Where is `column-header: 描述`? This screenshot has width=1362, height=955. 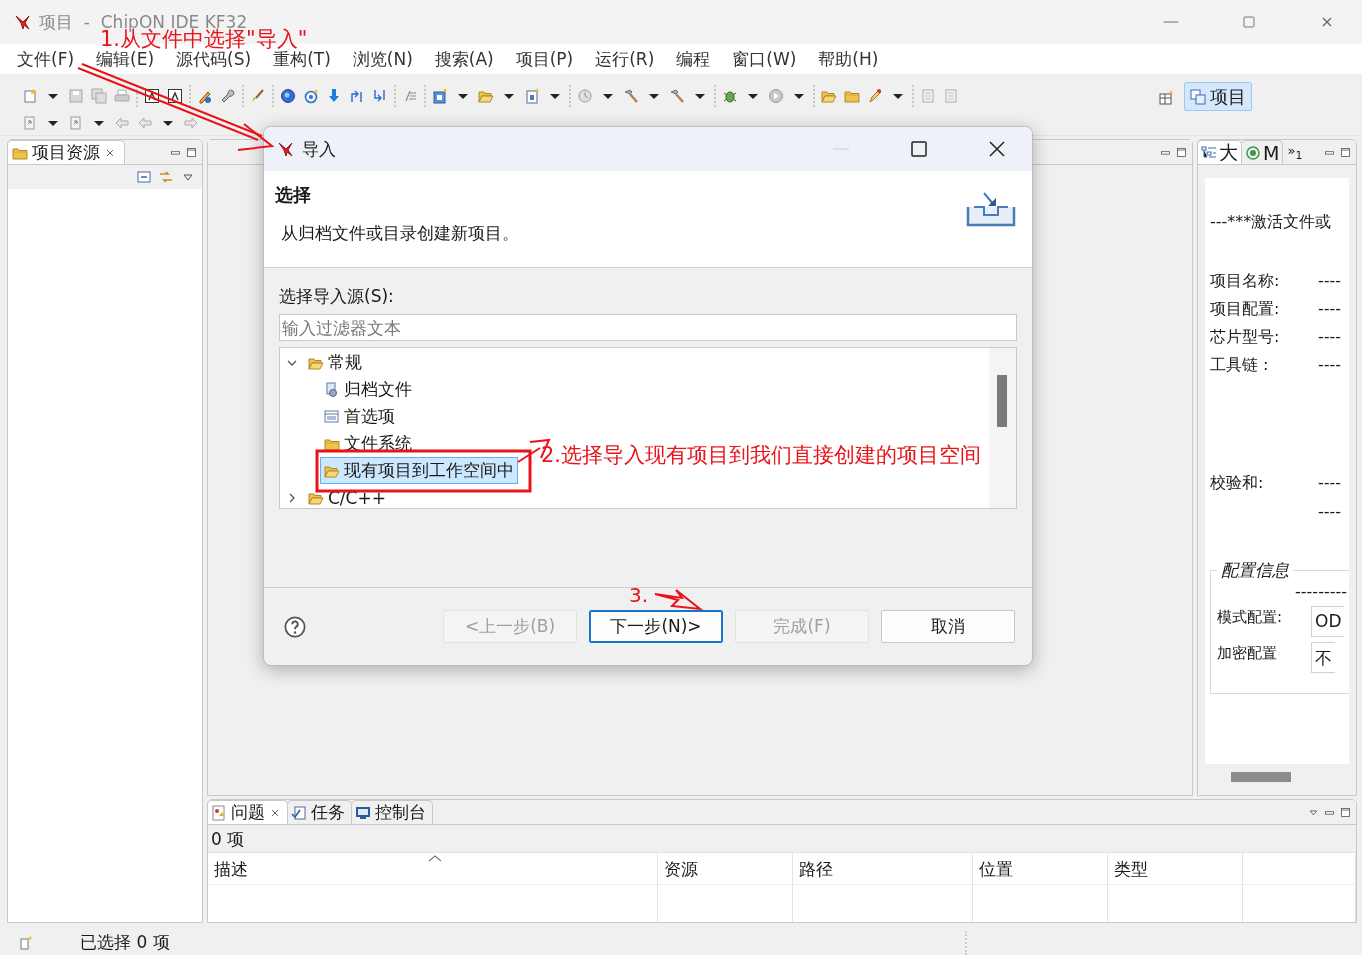 column-header: 描述 is located at coordinates (432, 868).